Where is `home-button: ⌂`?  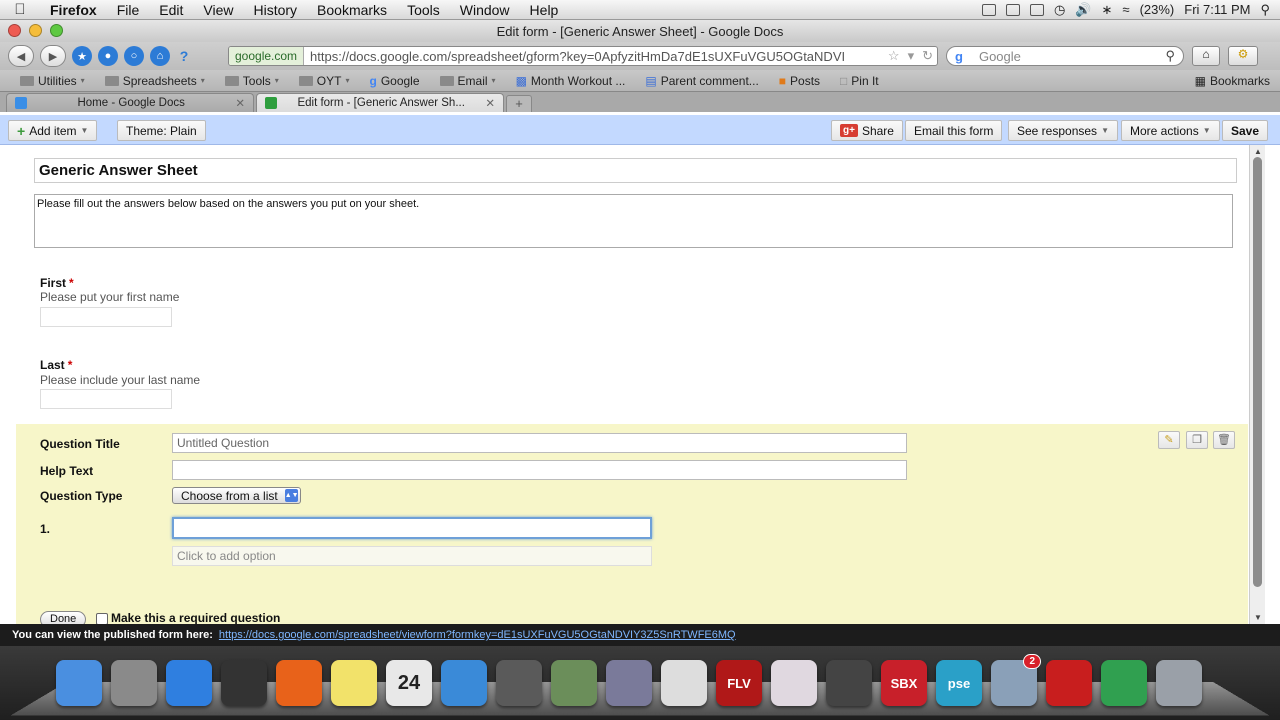 home-button: ⌂ is located at coordinates (1206, 56).